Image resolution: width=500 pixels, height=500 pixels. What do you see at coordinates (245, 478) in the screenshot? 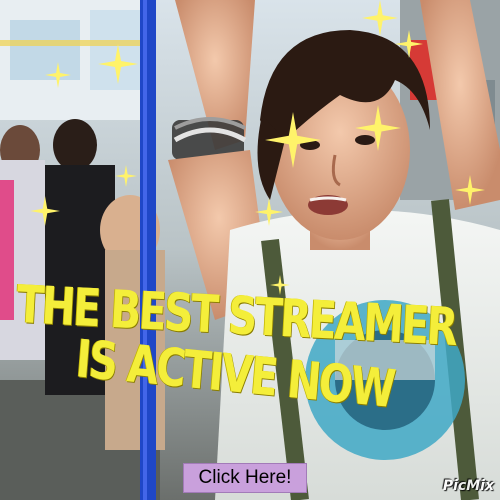
I see `click-here-button: Click Here!` at bounding box center [245, 478].